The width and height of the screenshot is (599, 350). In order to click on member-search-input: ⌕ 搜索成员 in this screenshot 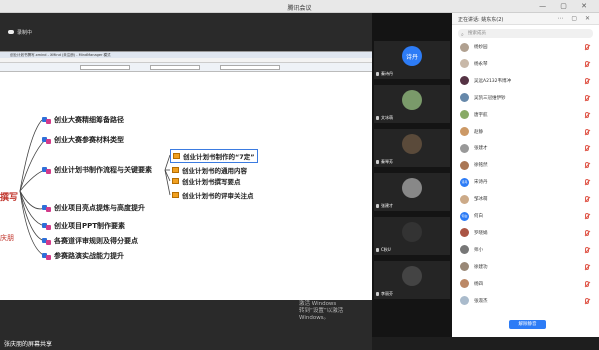, I will do `click(525, 33)`.